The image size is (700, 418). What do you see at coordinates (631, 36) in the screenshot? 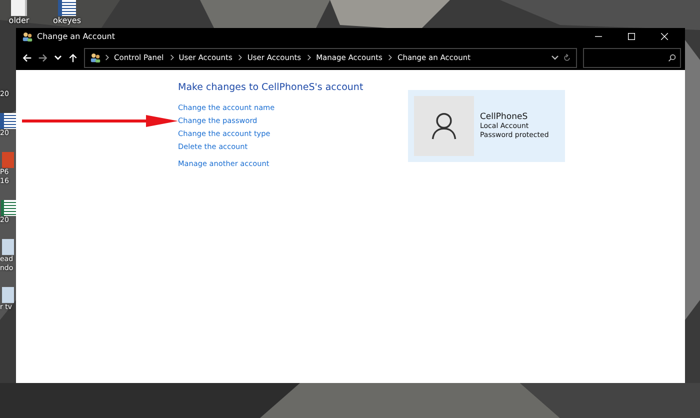
I see `maximize-icon` at bounding box center [631, 36].